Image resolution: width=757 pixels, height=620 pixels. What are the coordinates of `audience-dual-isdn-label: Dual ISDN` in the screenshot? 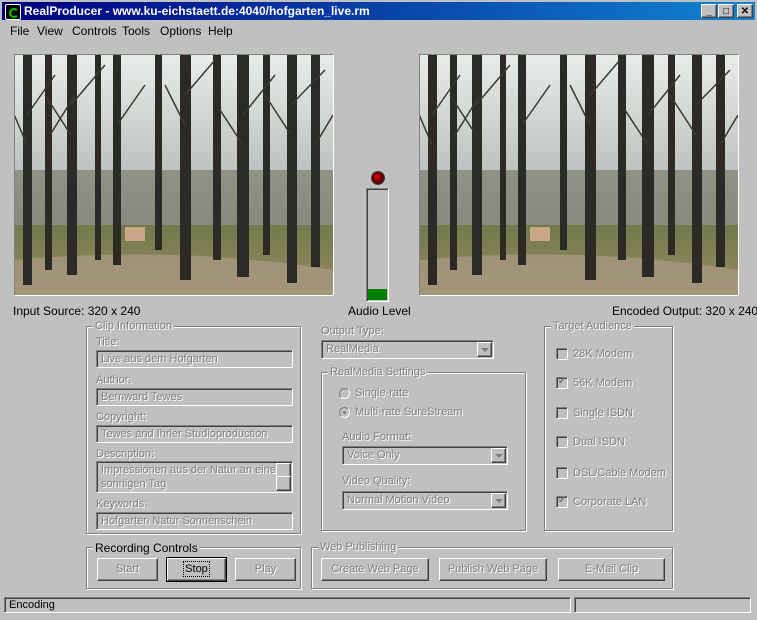 It's located at (599, 442).